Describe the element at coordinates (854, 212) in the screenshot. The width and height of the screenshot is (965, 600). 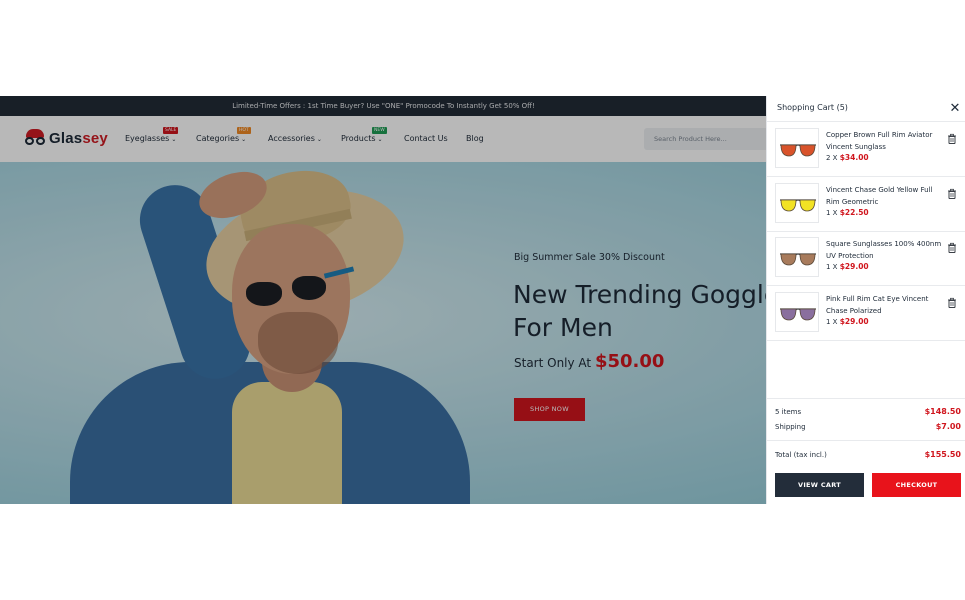
I see `product-price: $22.50` at that location.